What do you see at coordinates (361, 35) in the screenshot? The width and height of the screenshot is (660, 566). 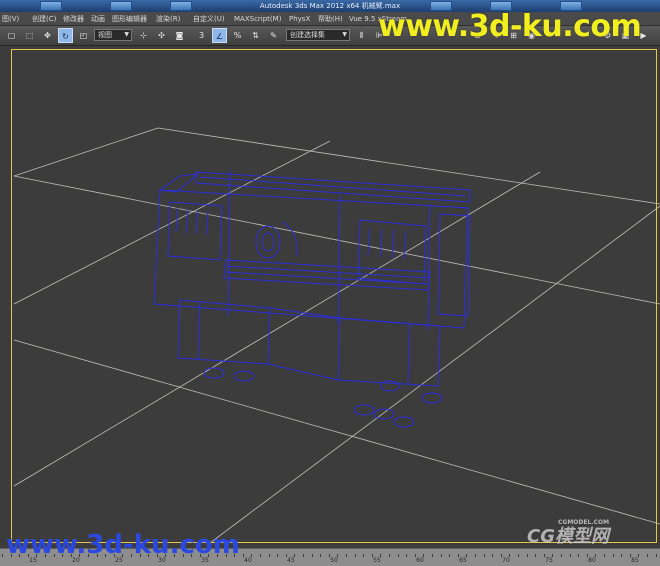 I see `mirror-icon: ⫴` at bounding box center [361, 35].